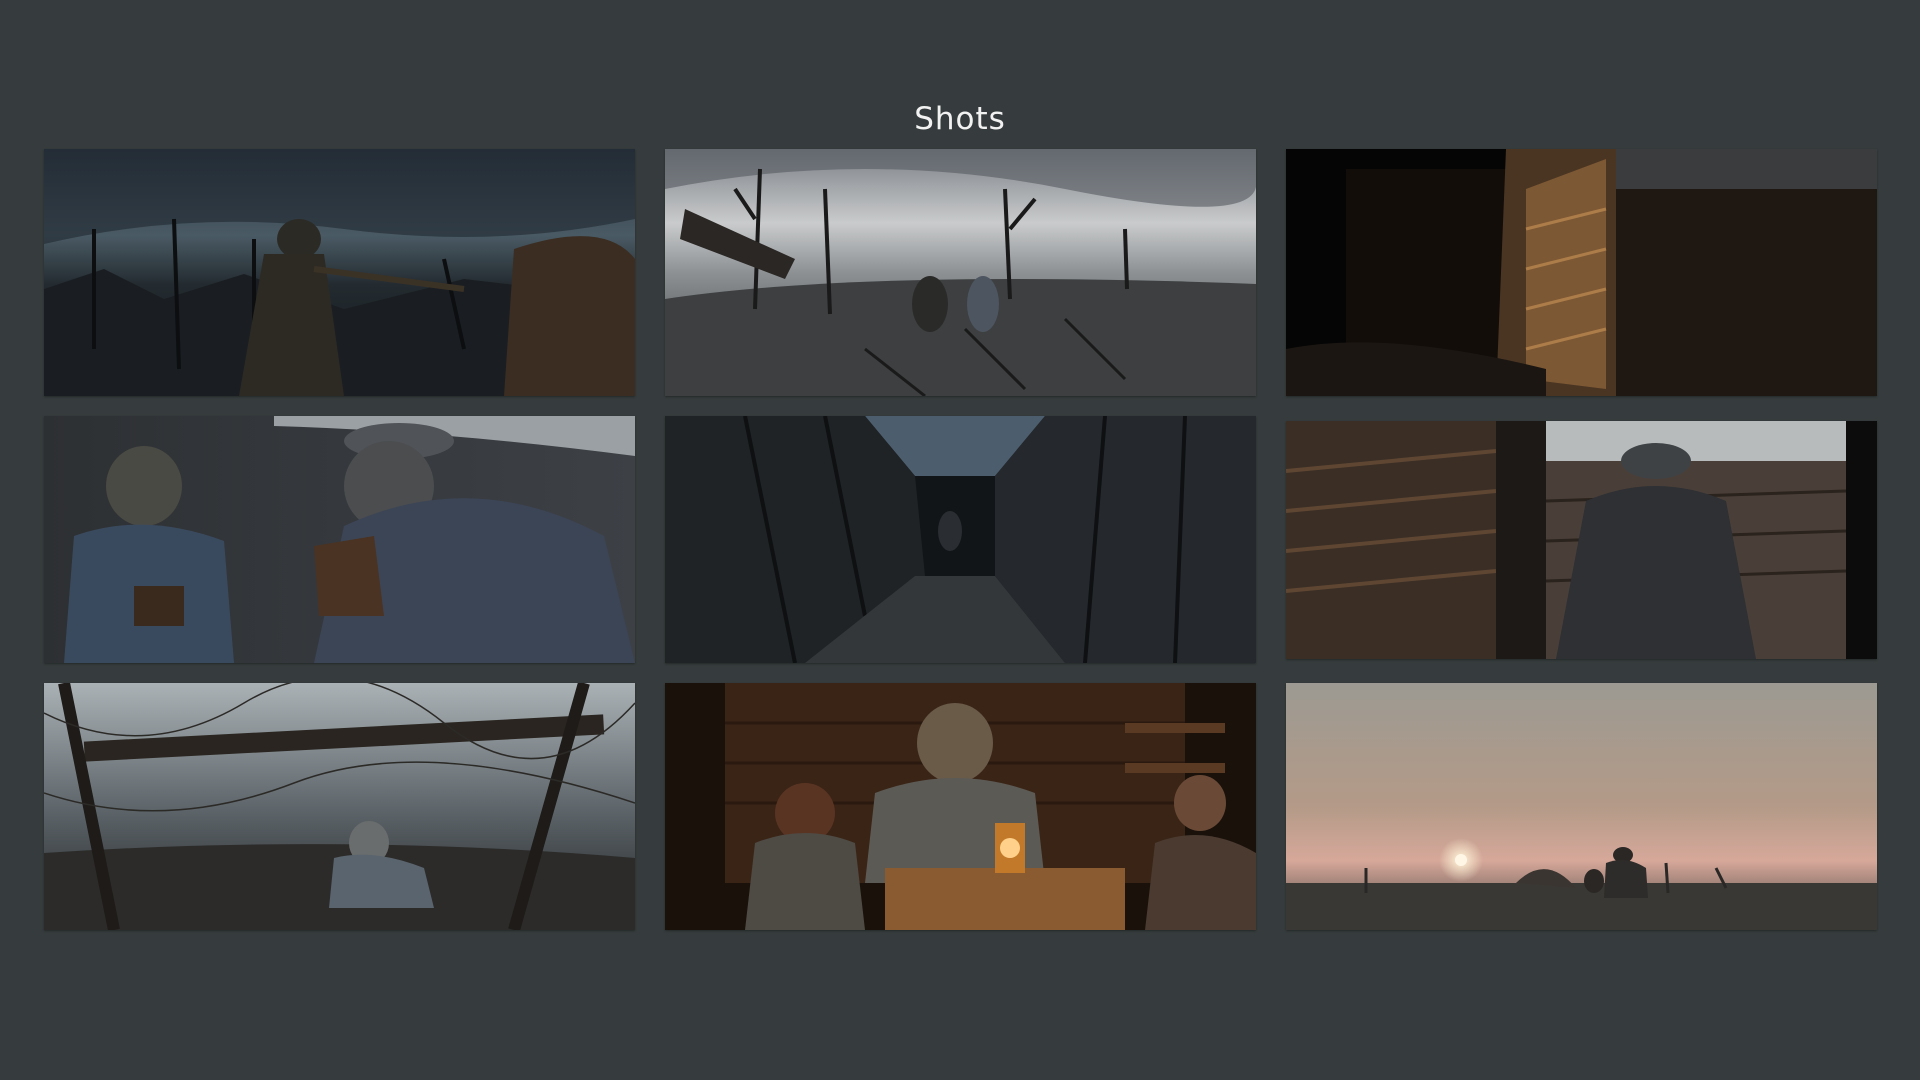 The height and width of the screenshot is (1080, 1920). I want to click on shot-image-lantern-dugout, so click(960, 806).